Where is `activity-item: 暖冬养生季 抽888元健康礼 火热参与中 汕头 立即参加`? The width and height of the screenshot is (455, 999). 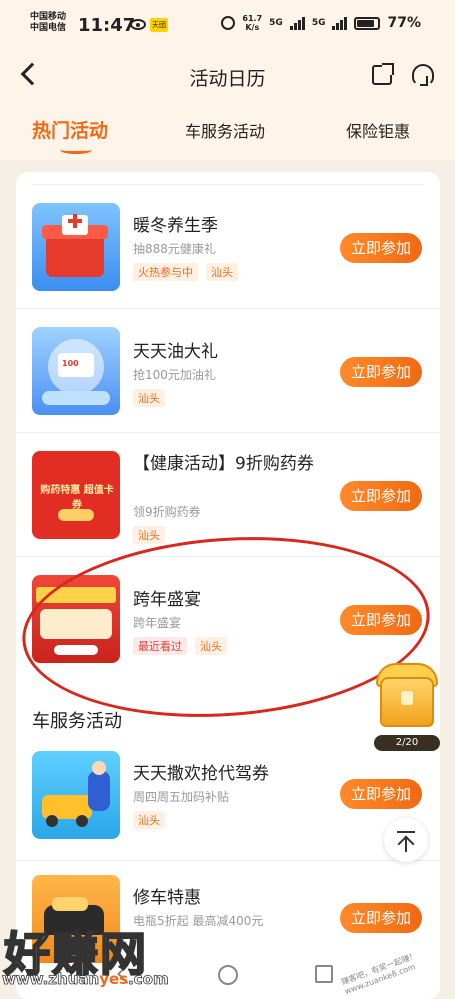 activity-item: 暖冬养生季 抽888元健康礼 火热参与中 汕头 立即参加 is located at coordinates (228, 247).